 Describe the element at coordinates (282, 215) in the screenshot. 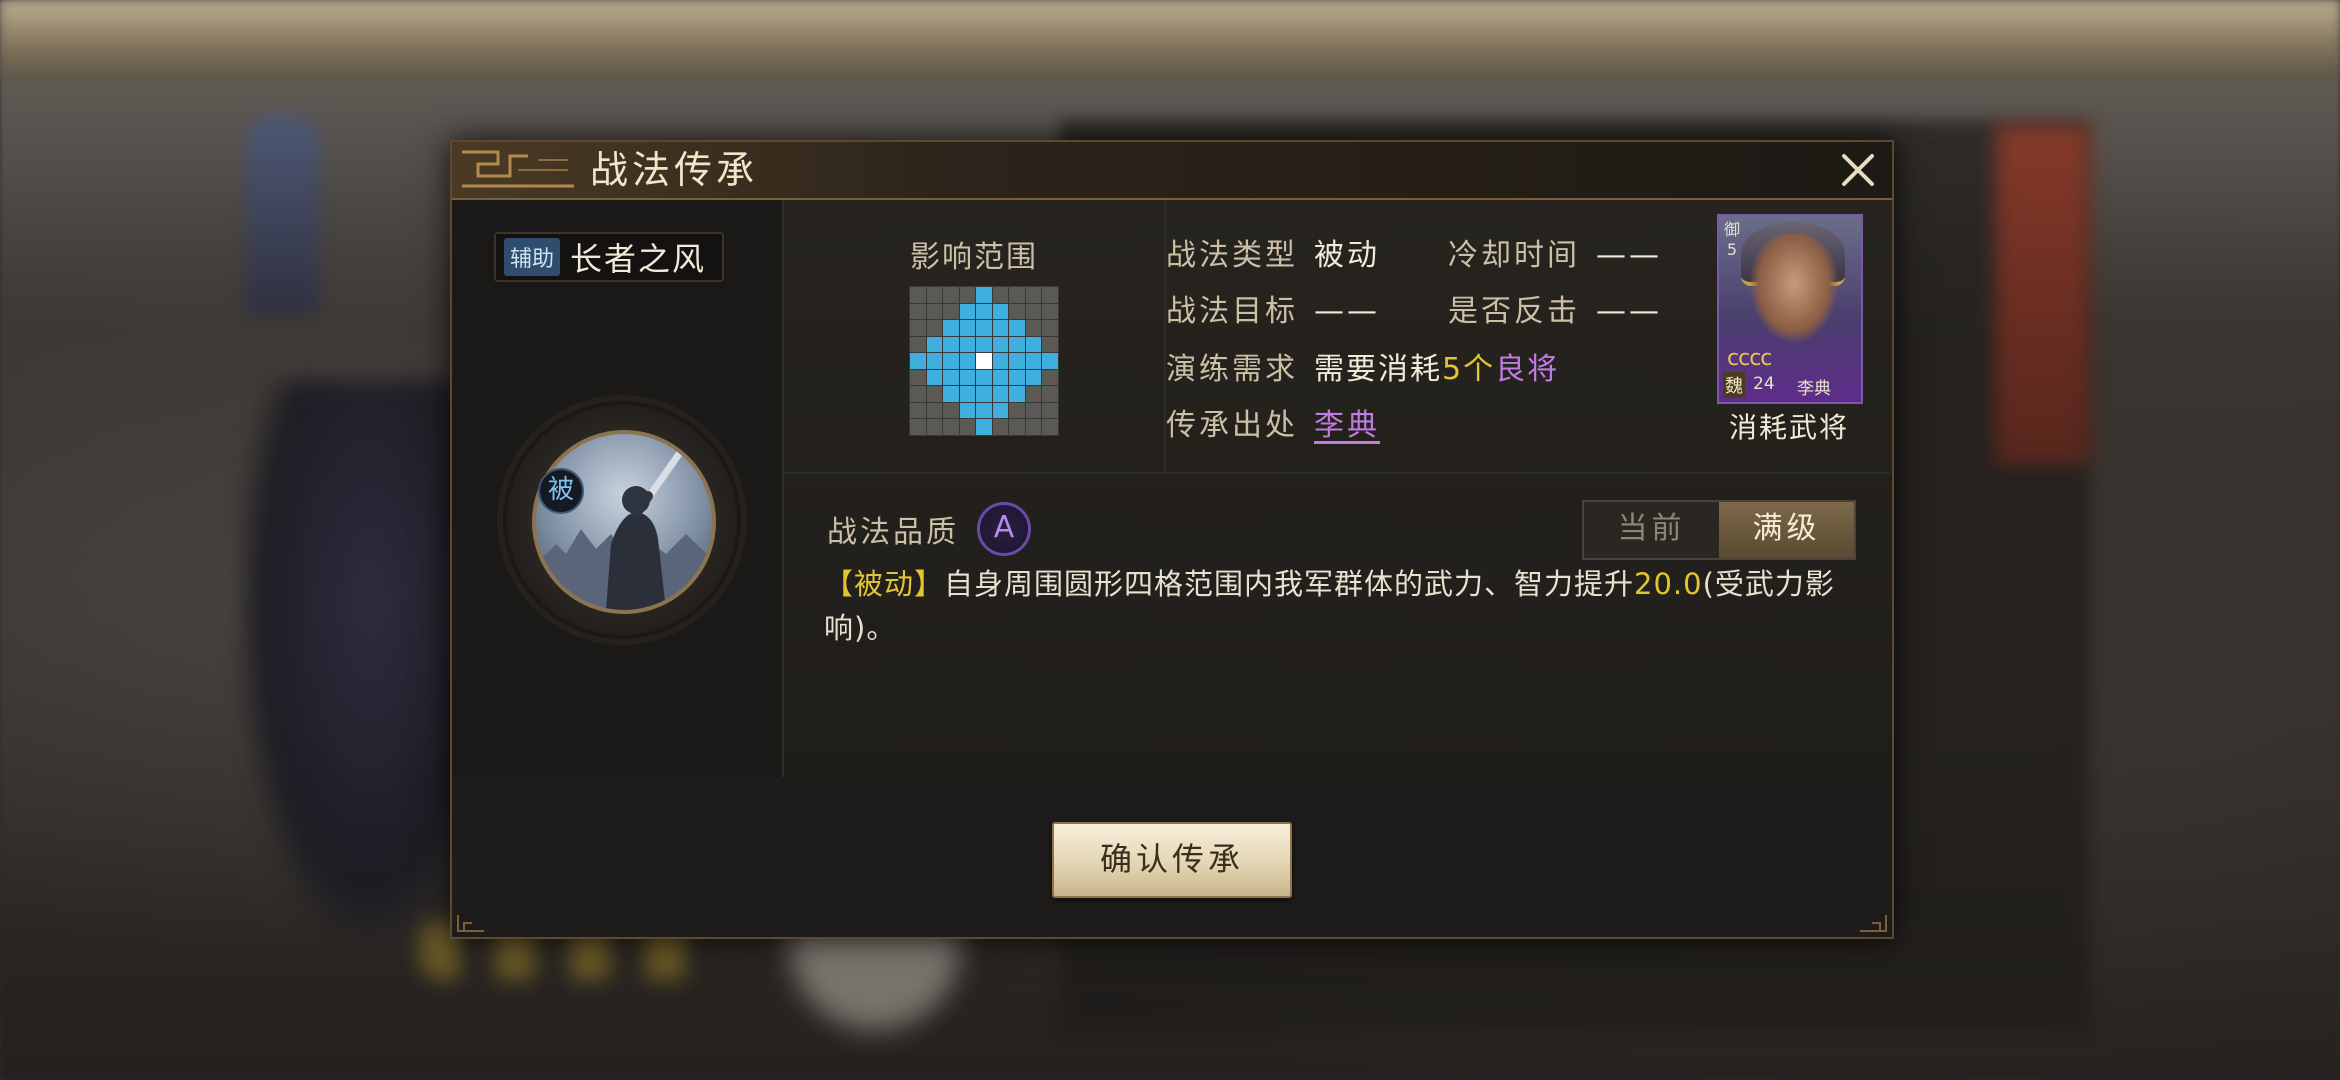

I see `background-banner` at that location.